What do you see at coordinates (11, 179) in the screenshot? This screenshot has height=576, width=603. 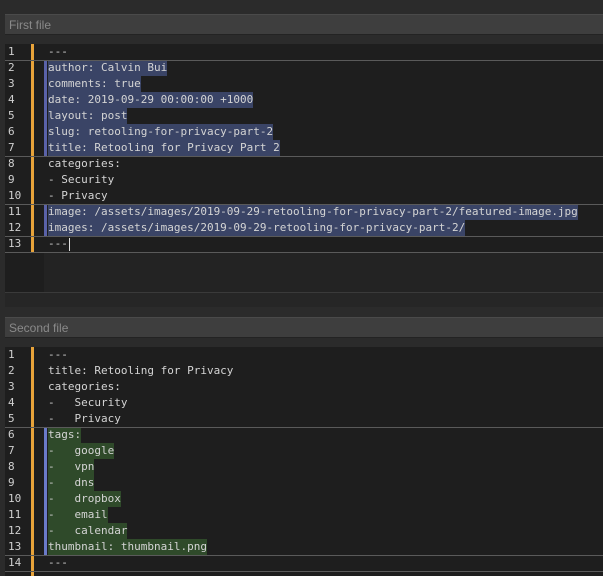 I see `line-number: 9` at bounding box center [11, 179].